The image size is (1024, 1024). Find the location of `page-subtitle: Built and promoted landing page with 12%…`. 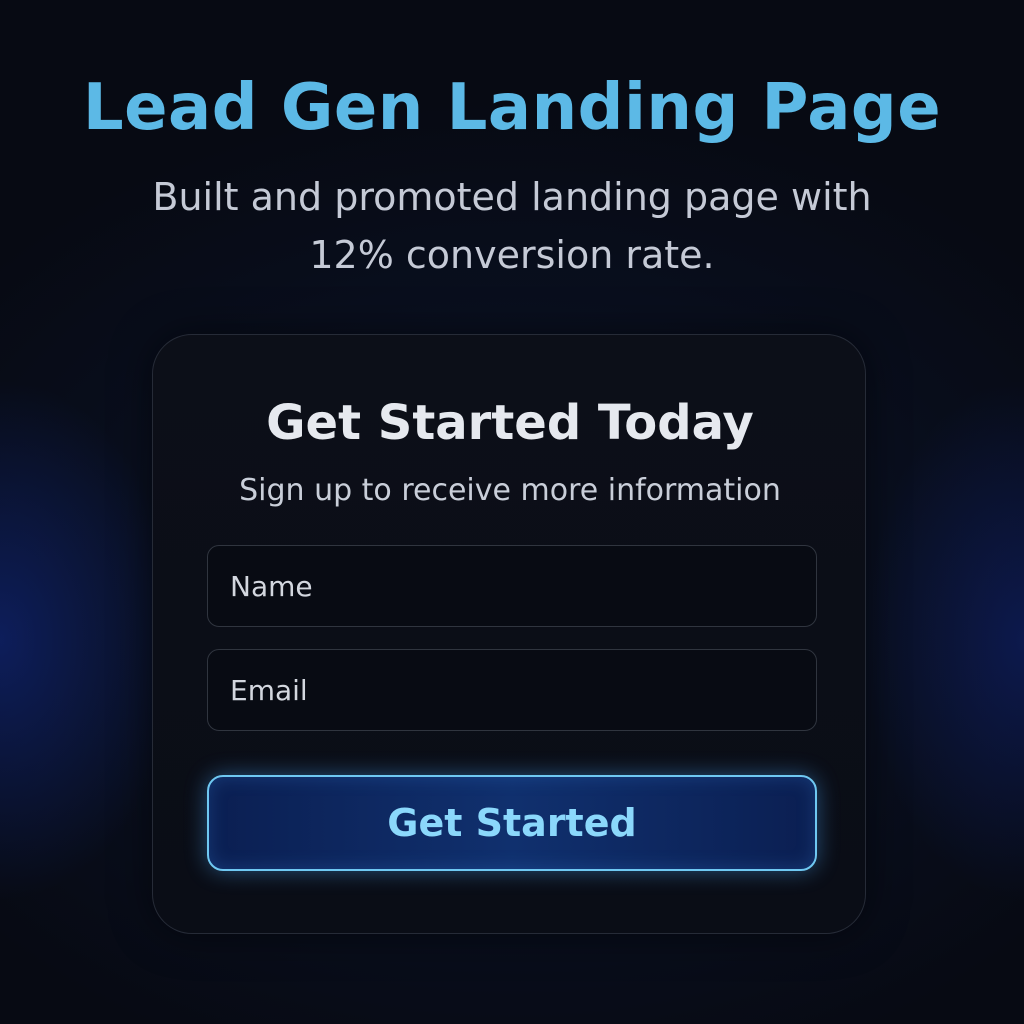

page-subtitle: Built and promoted landing page with 12%… is located at coordinates (512, 226).